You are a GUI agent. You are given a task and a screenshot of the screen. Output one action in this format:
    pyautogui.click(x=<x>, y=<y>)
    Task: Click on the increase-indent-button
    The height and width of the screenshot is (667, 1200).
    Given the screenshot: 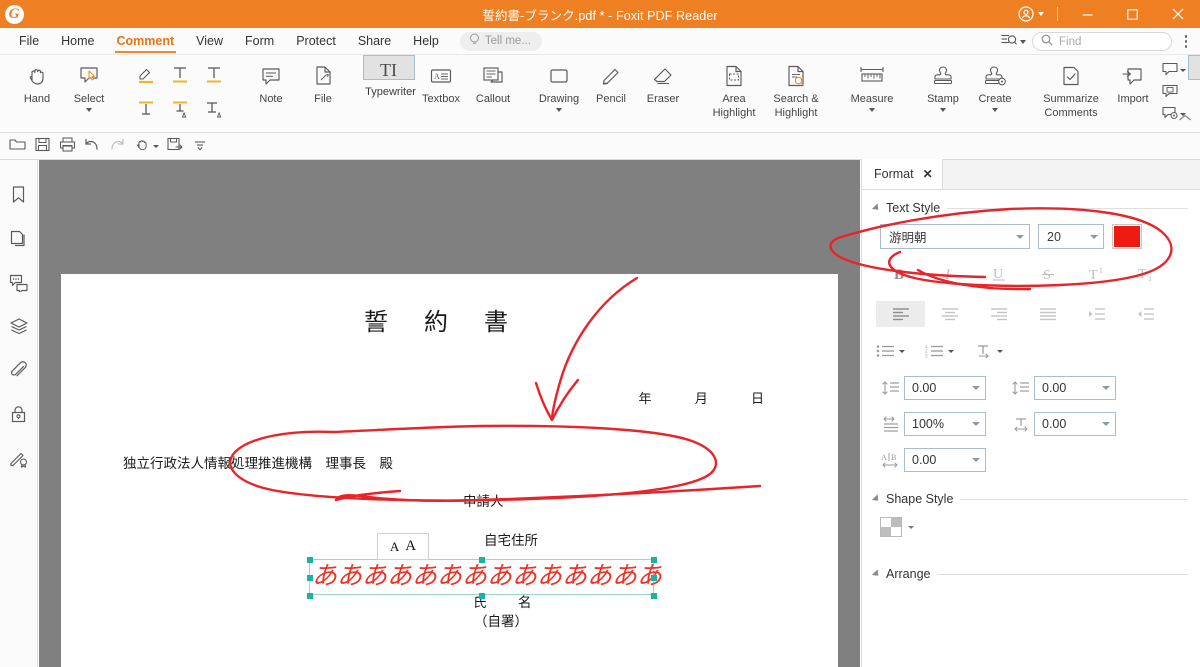 What is the action you would take?
    pyautogui.click(x=1096, y=314)
    